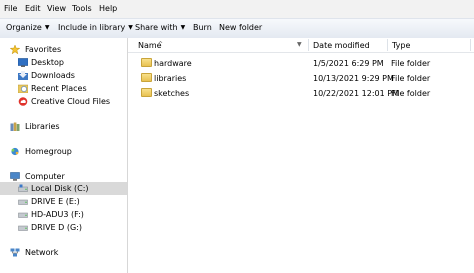 The image size is (474, 273). Describe the element at coordinates (429, 45) in the screenshot. I see `column-type: Type` at that location.